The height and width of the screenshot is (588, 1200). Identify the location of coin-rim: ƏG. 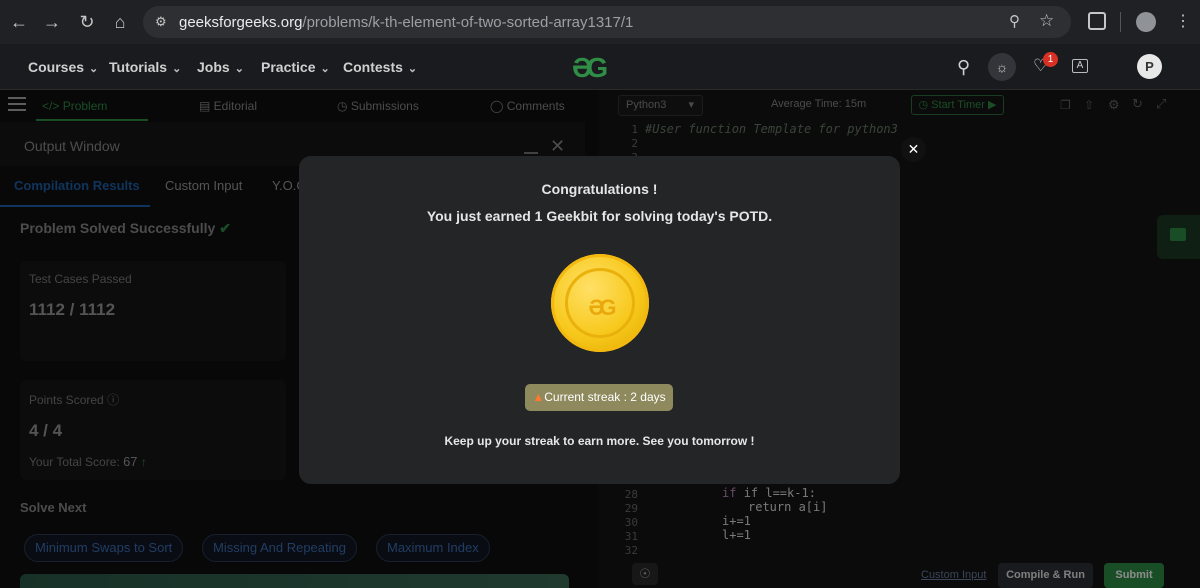
(600, 303).